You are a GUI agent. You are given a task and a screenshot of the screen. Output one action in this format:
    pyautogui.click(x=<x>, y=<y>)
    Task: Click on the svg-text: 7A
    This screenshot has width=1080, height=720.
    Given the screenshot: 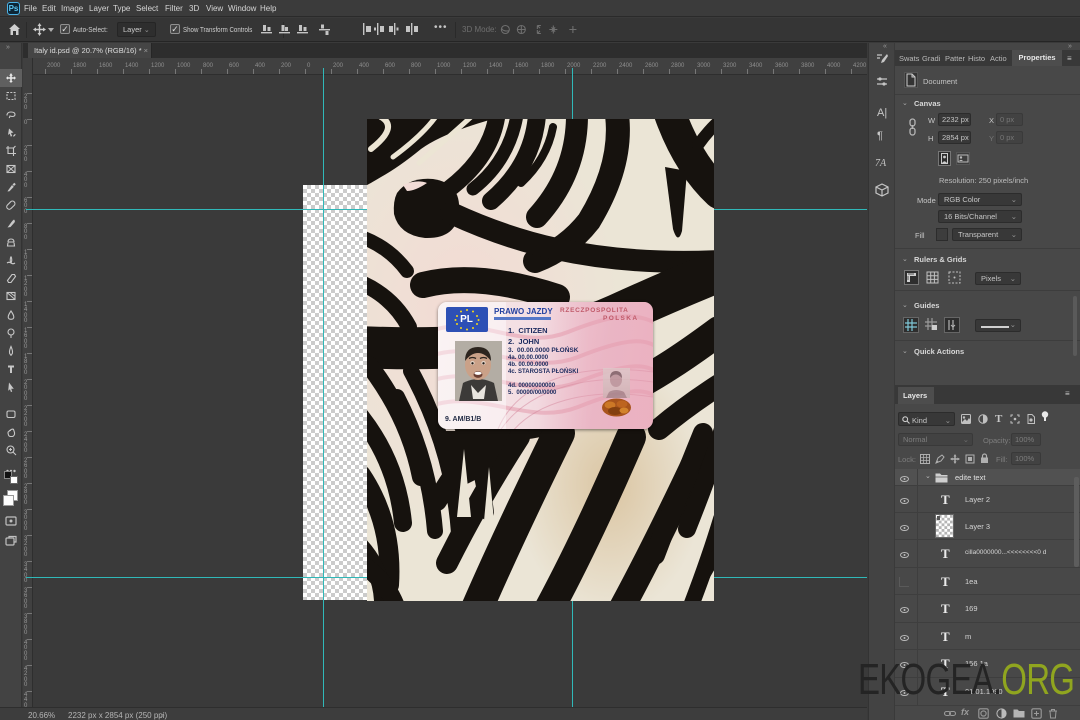 What is the action you would take?
    pyautogui.click(x=881, y=163)
    